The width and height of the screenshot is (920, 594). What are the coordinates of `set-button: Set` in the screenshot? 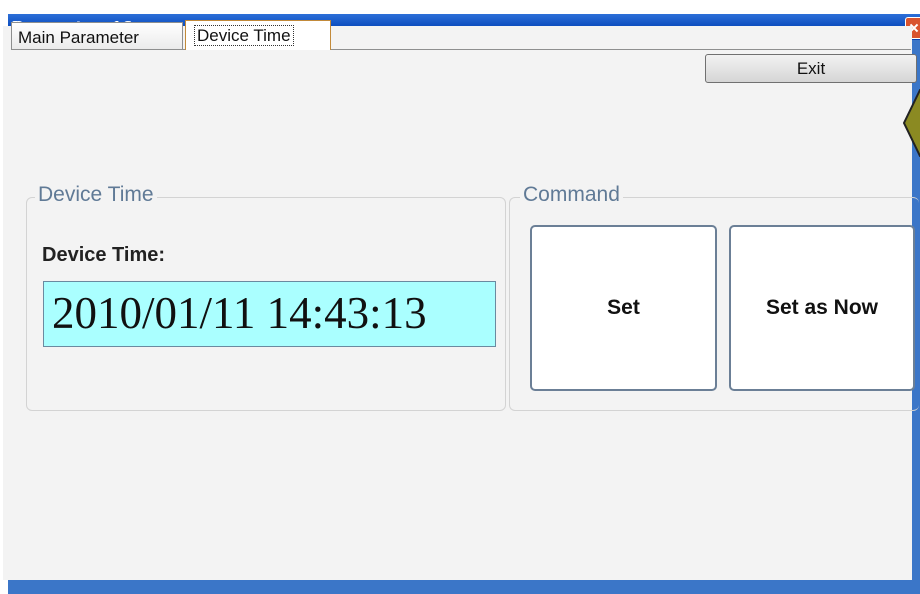 It's located at (623, 308).